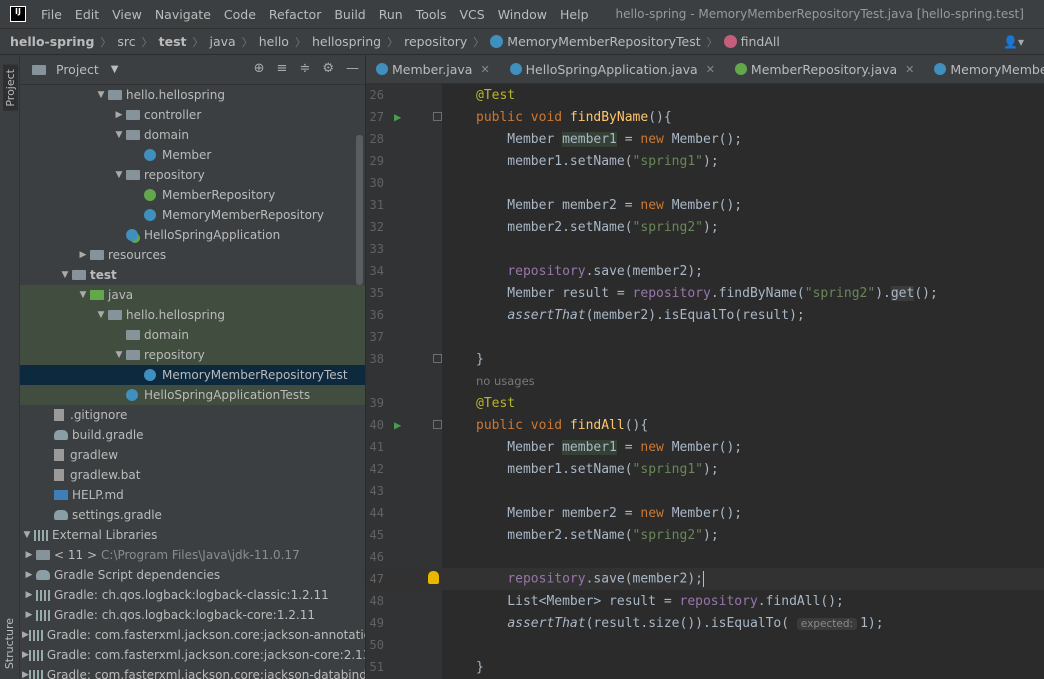 The width and height of the screenshot is (1044, 679). What do you see at coordinates (192, 195) in the screenshot?
I see `tree-item: MemberRepository` at bounding box center [192, 195].